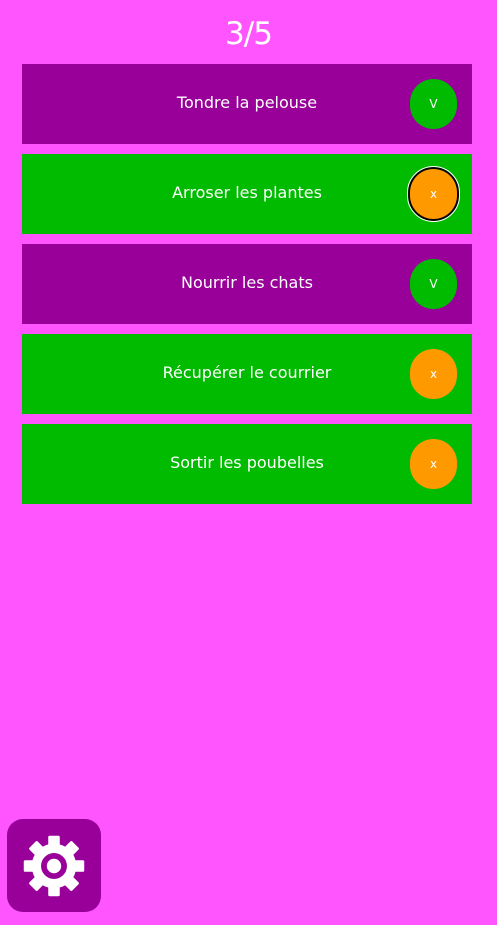 This screenshot has height=925, width=497. I want to click on task-row-arroser-les-plantes: Arroser les plantes x, so click(247, 194).